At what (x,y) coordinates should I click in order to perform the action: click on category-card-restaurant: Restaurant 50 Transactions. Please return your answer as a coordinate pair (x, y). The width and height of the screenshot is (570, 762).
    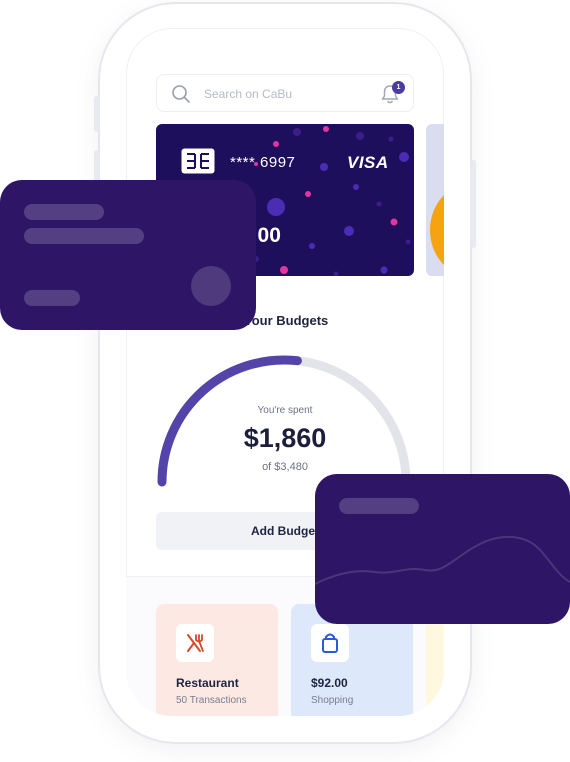
    Looking at the image, I should click on (217, 660).